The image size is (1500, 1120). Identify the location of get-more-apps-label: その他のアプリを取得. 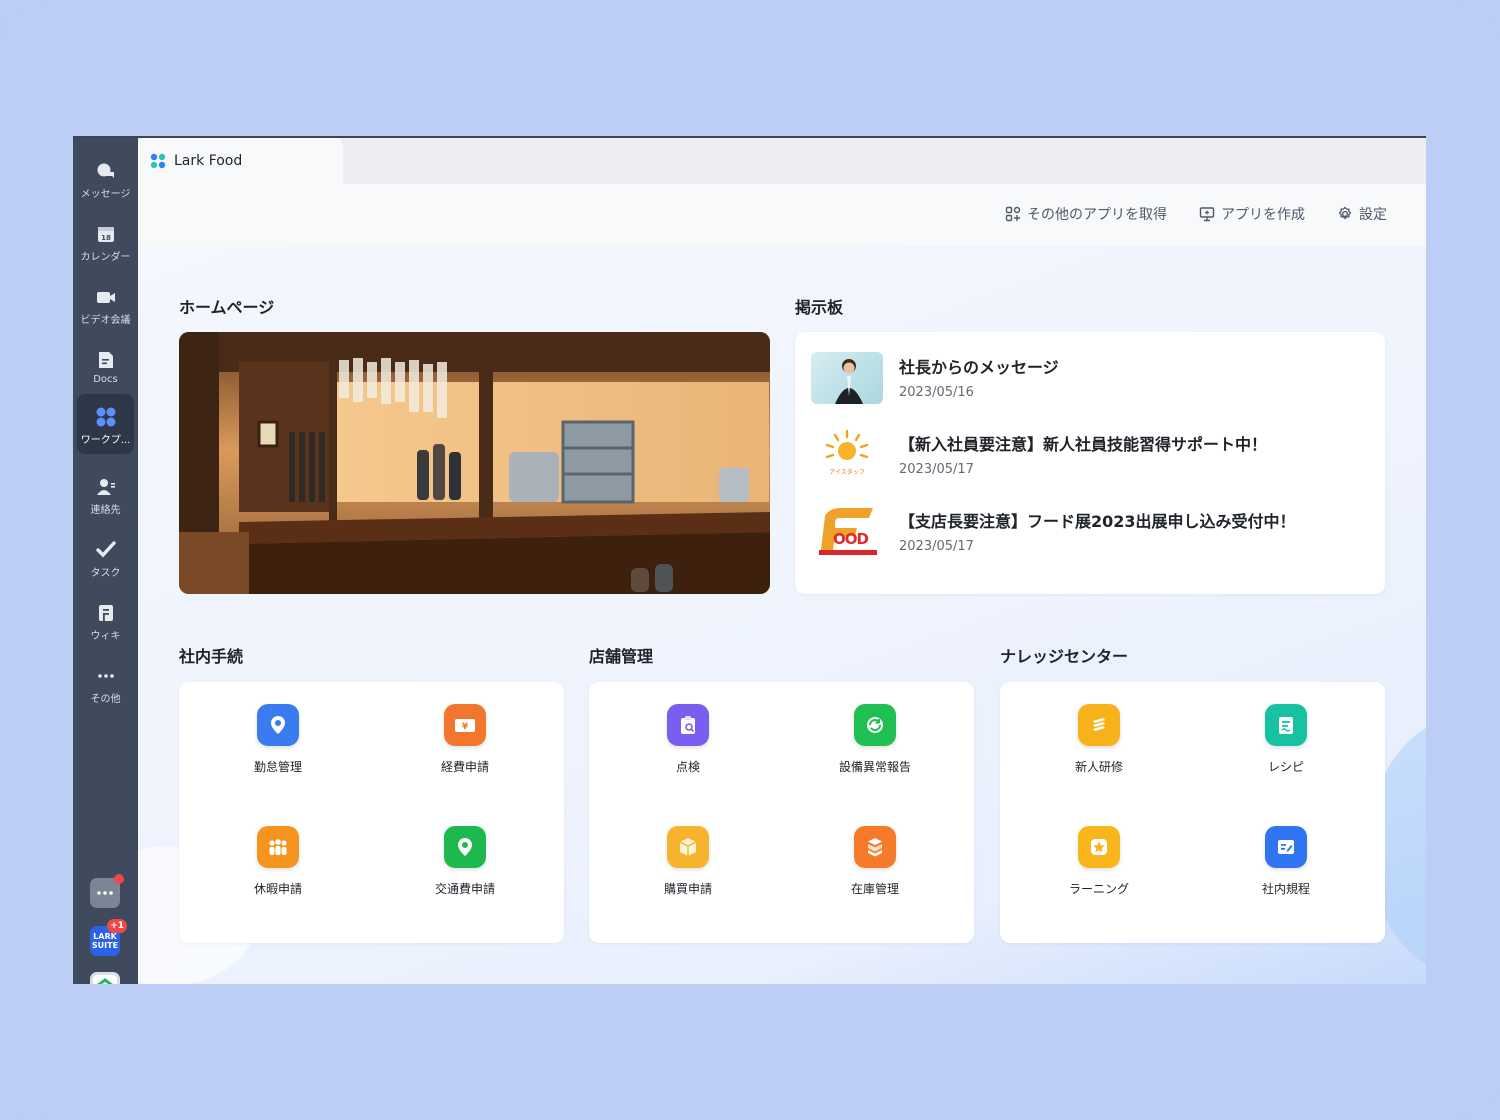
(1097, 215).